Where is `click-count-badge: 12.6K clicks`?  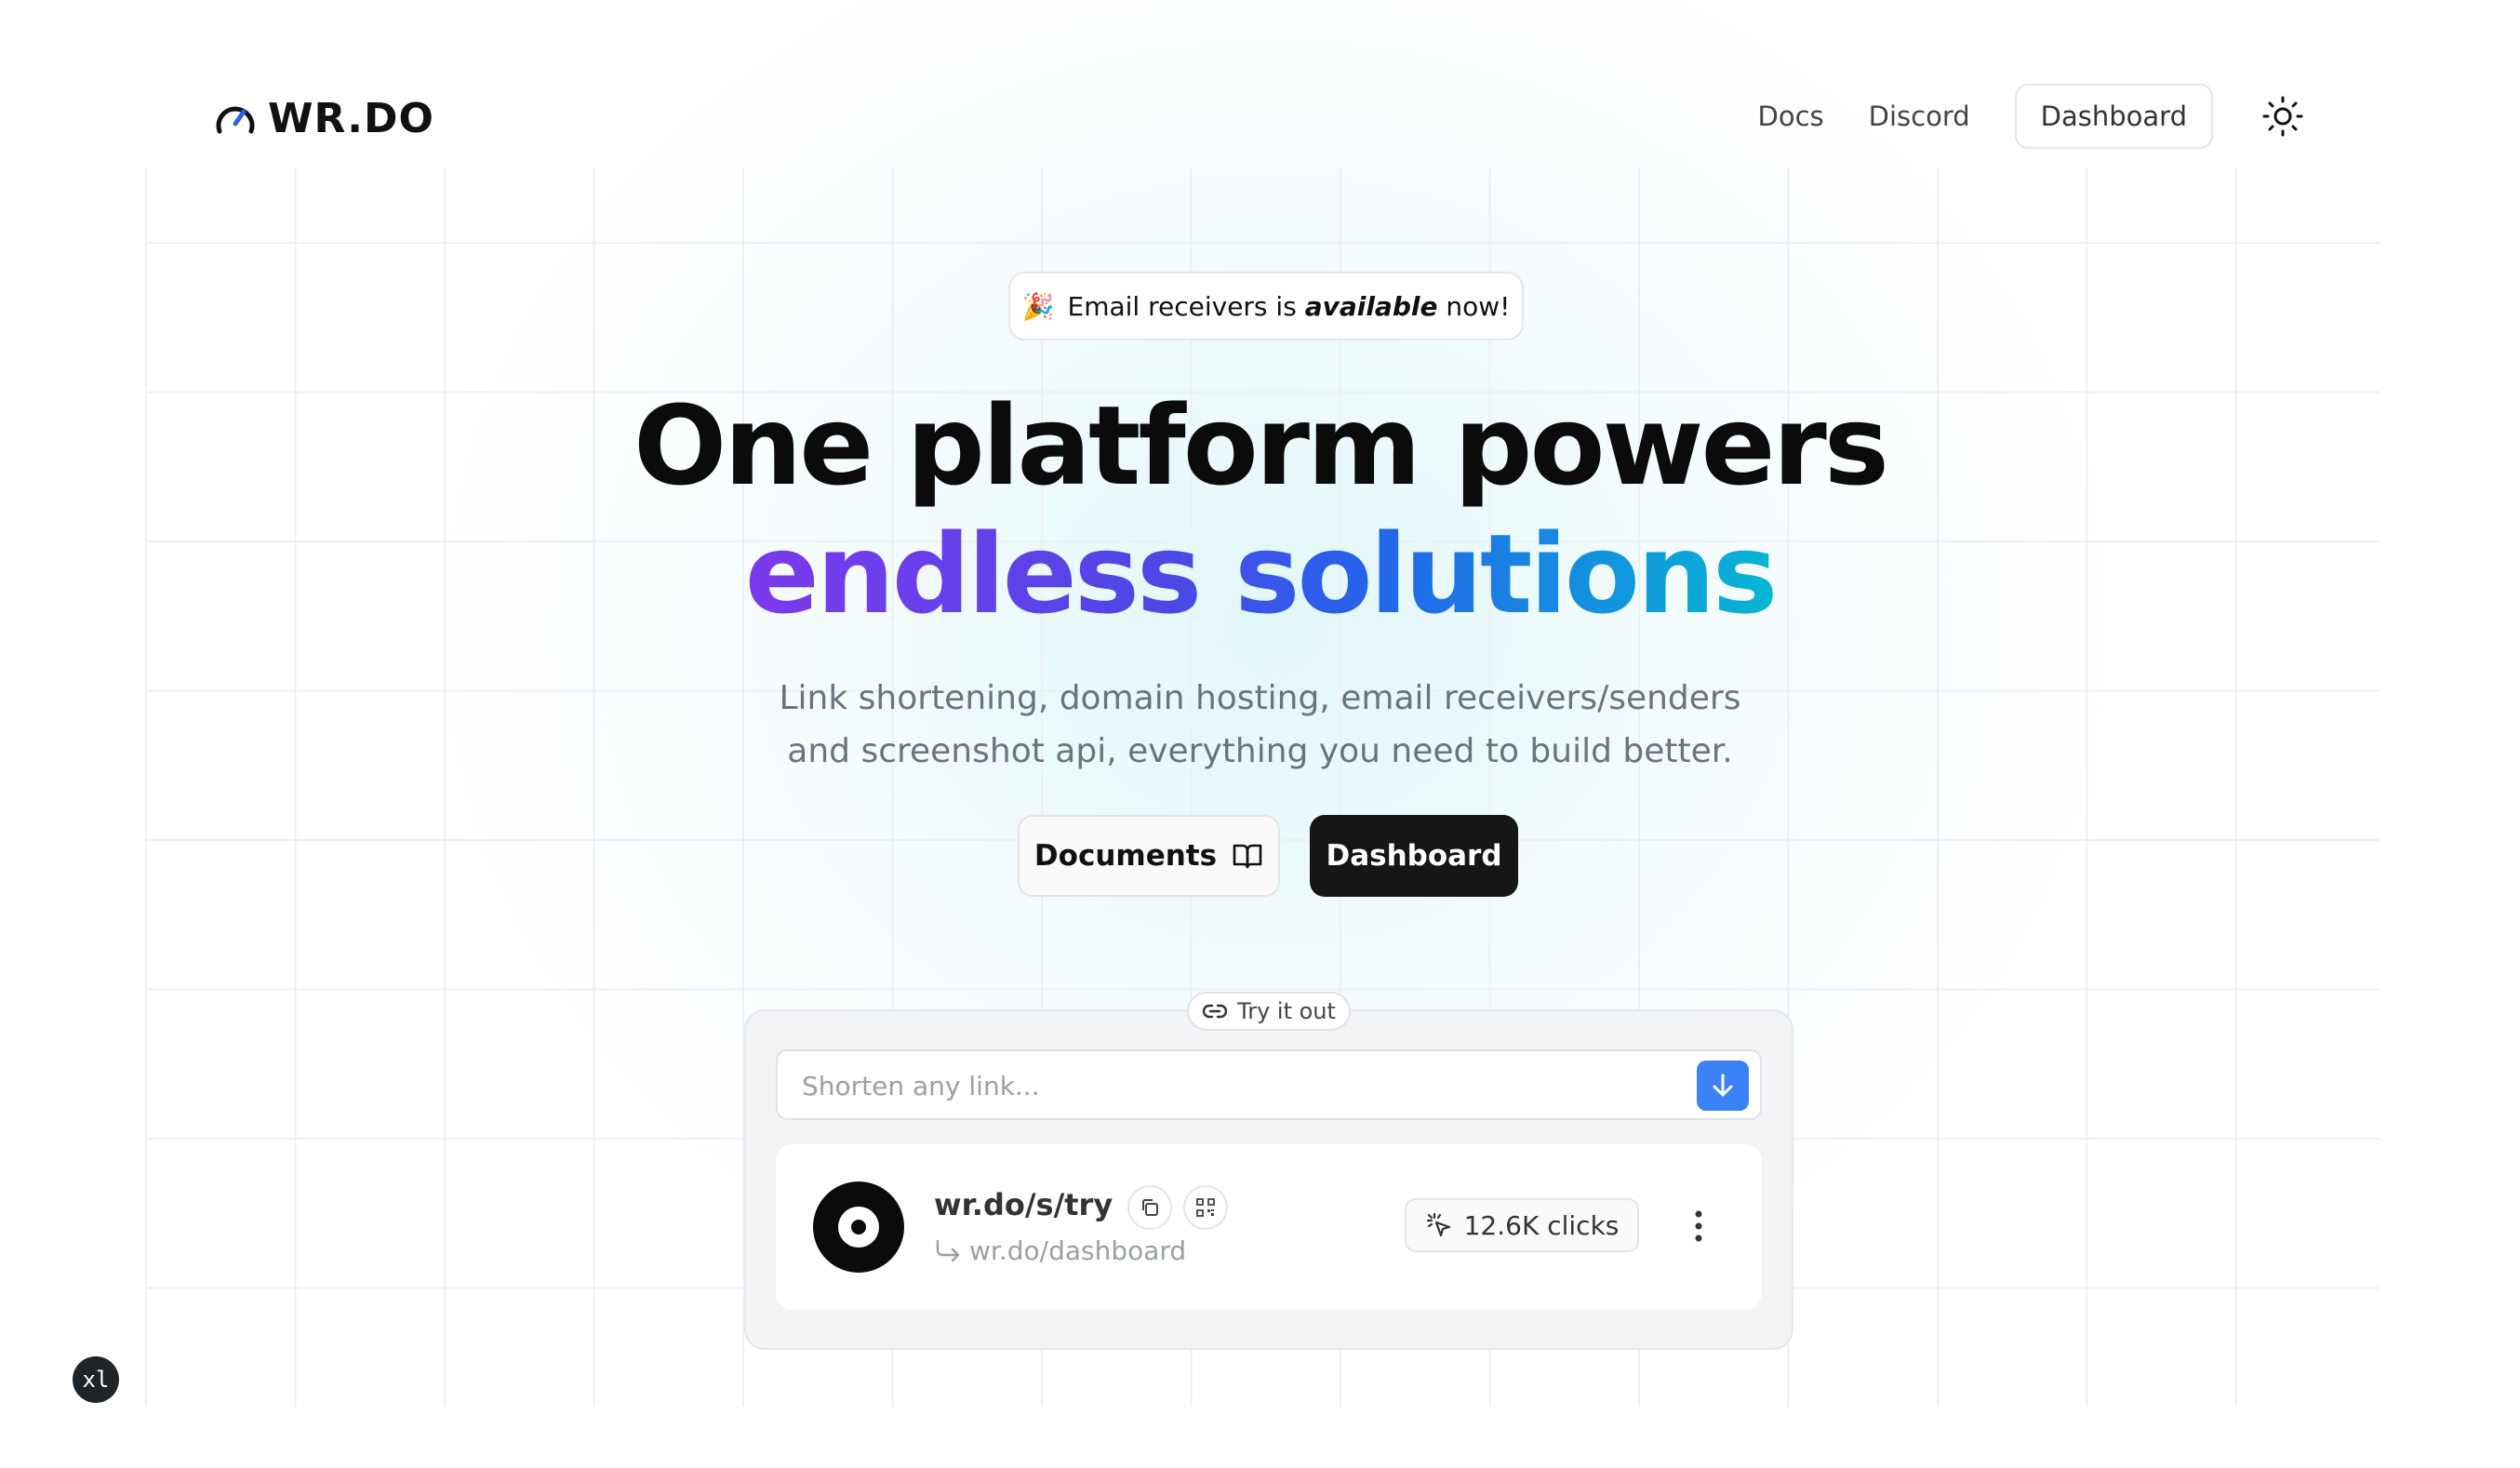
click-count-badge: 12.6K clicks is located at coordinates (1522, 1225).